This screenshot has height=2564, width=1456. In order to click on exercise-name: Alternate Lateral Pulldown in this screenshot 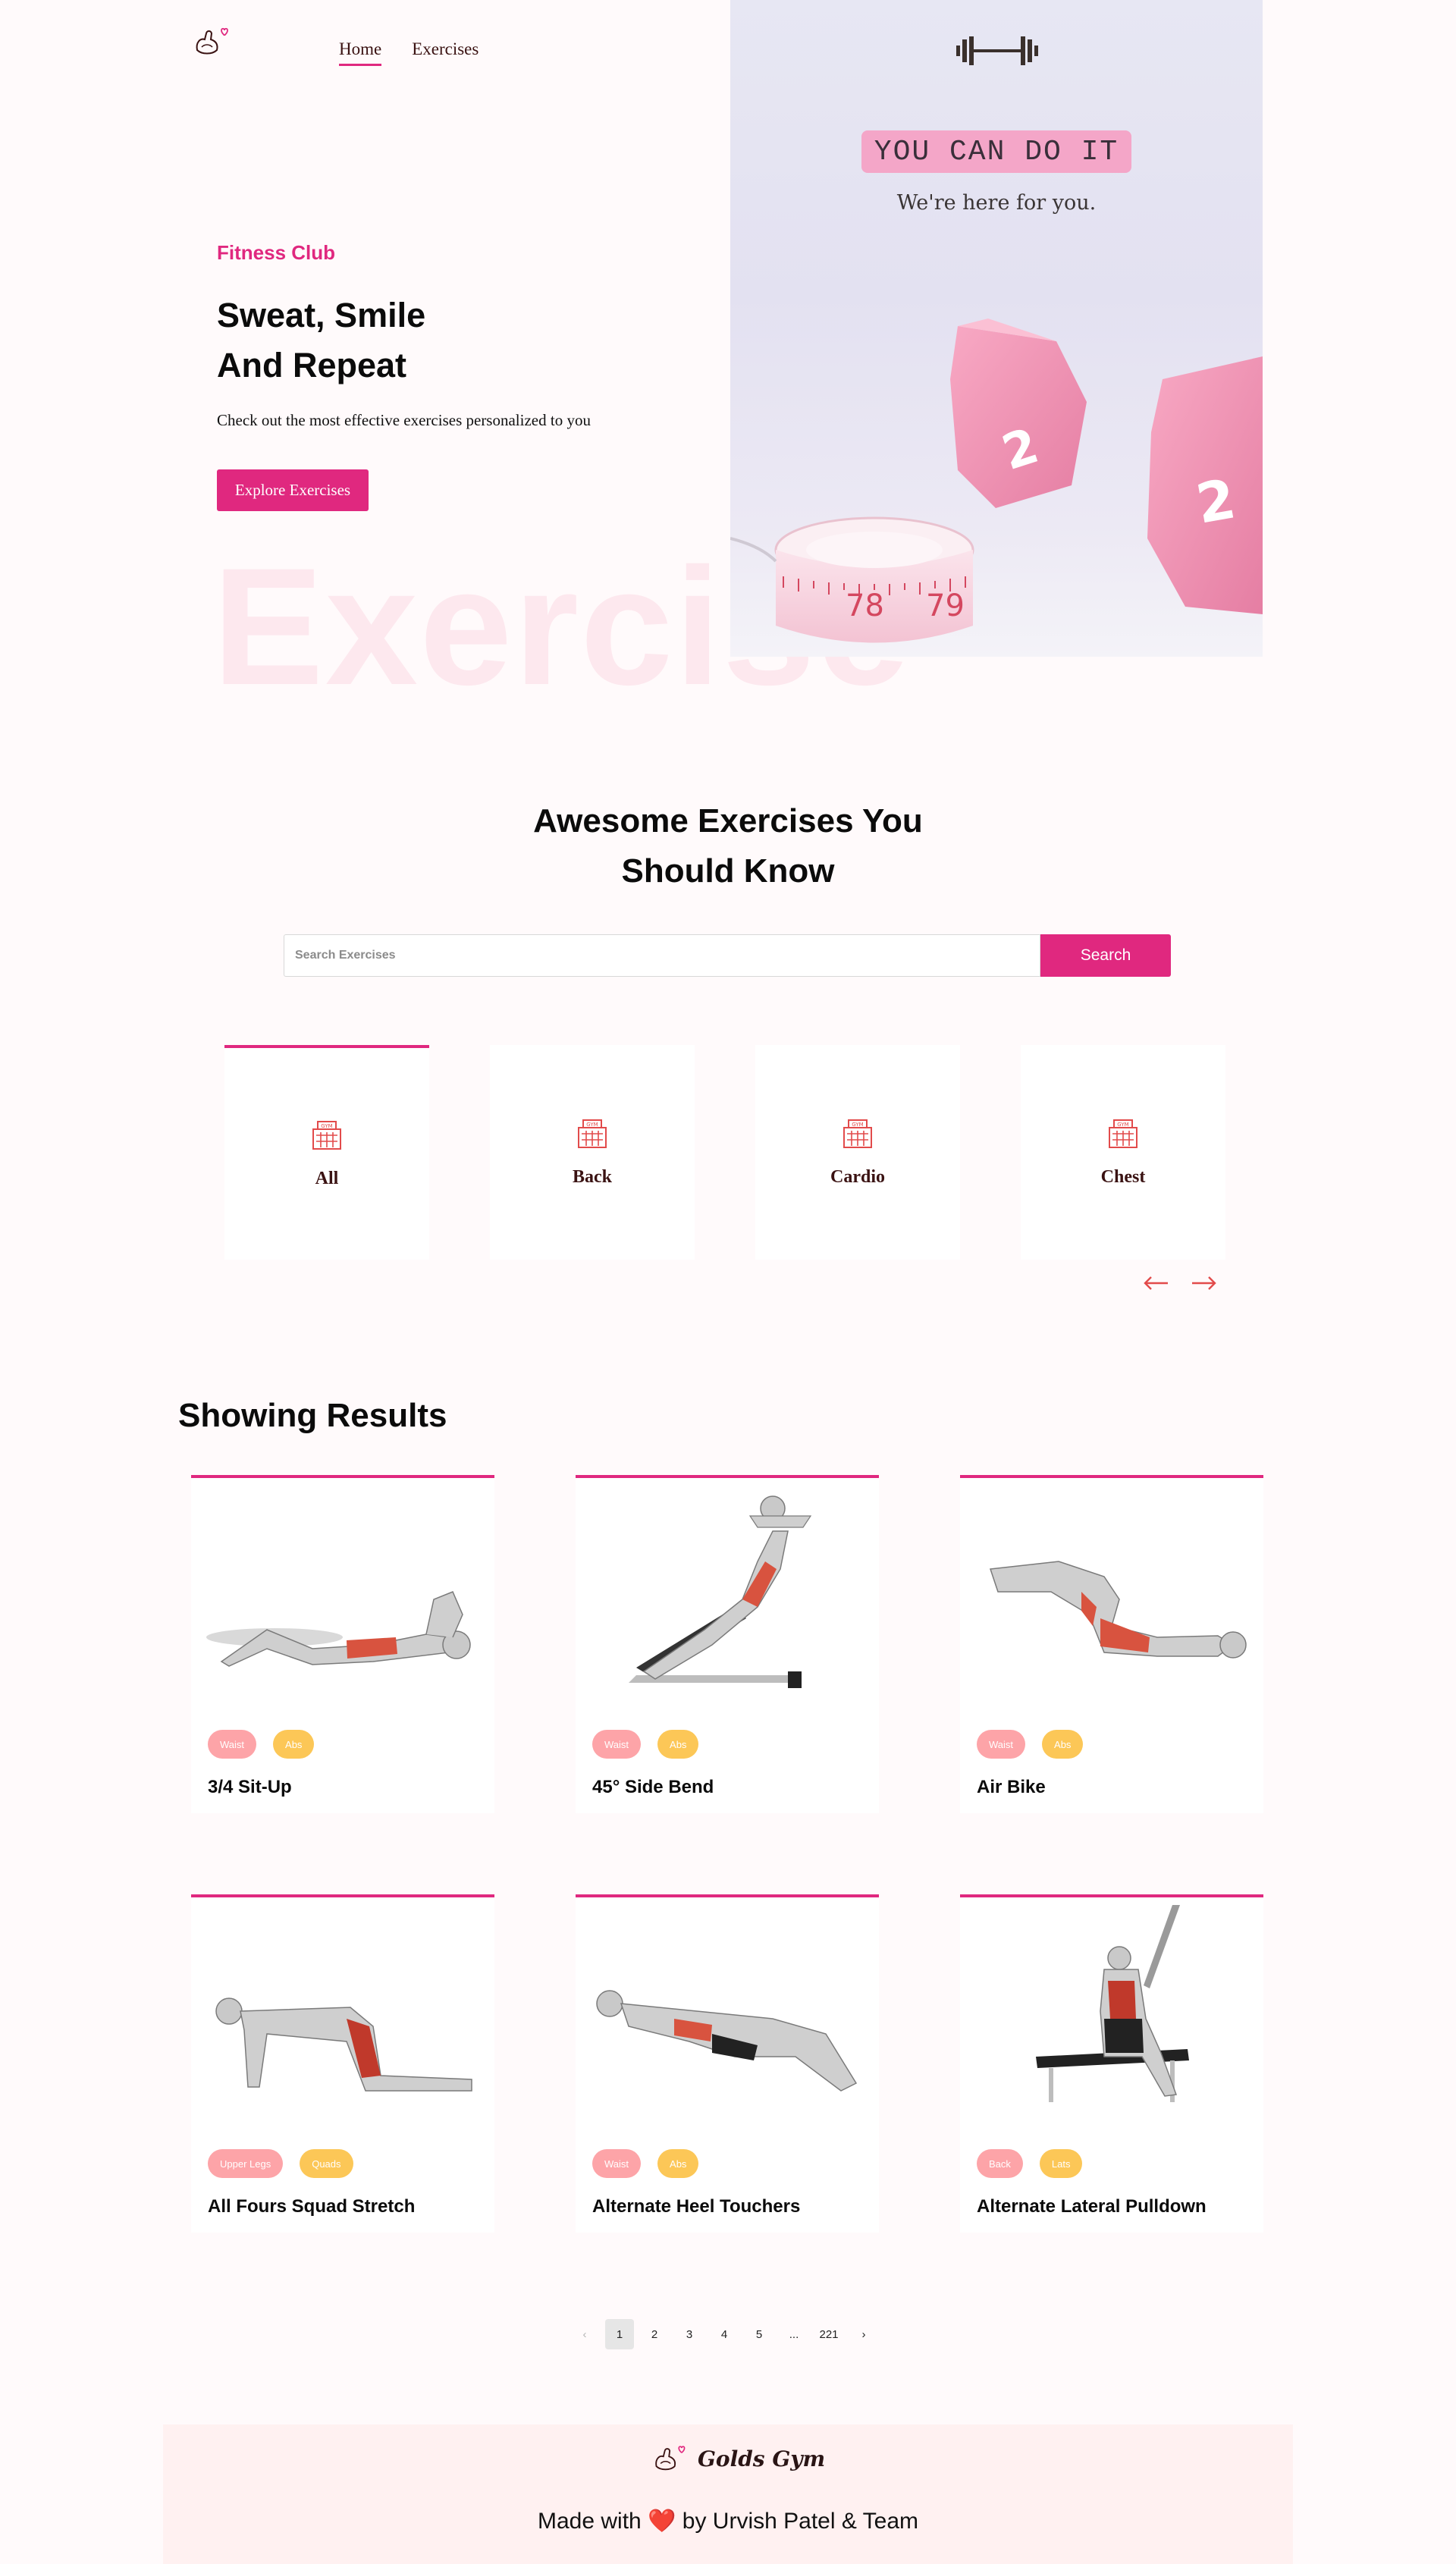, I will do `click(1092, 2206)`.